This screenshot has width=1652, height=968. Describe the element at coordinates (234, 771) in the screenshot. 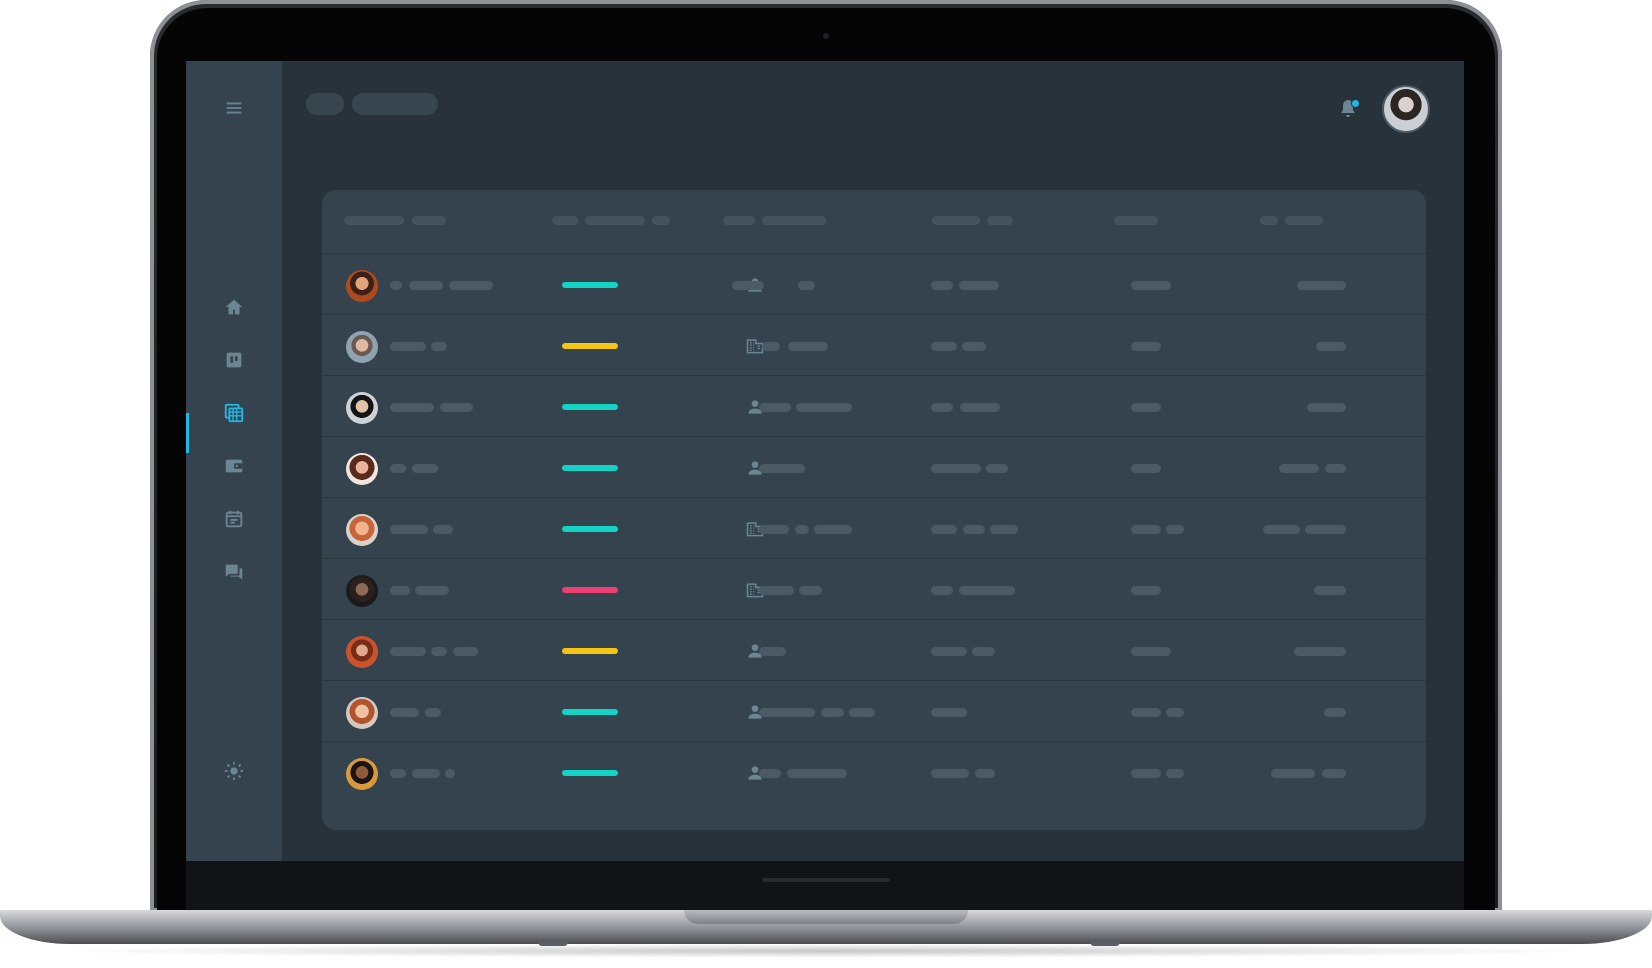

I see `theme-sun-icon` at that location.